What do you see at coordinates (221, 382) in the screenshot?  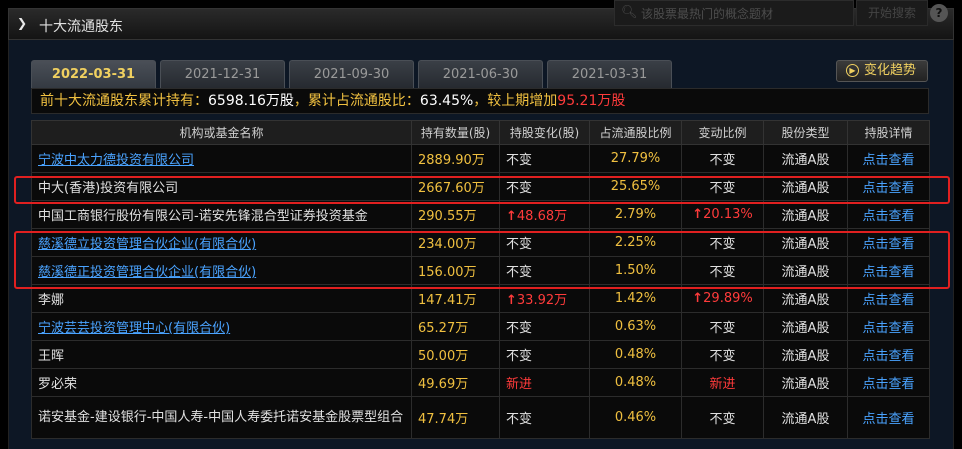 I see `holder-name: 罗必荣` at bounding box center [221, 382].